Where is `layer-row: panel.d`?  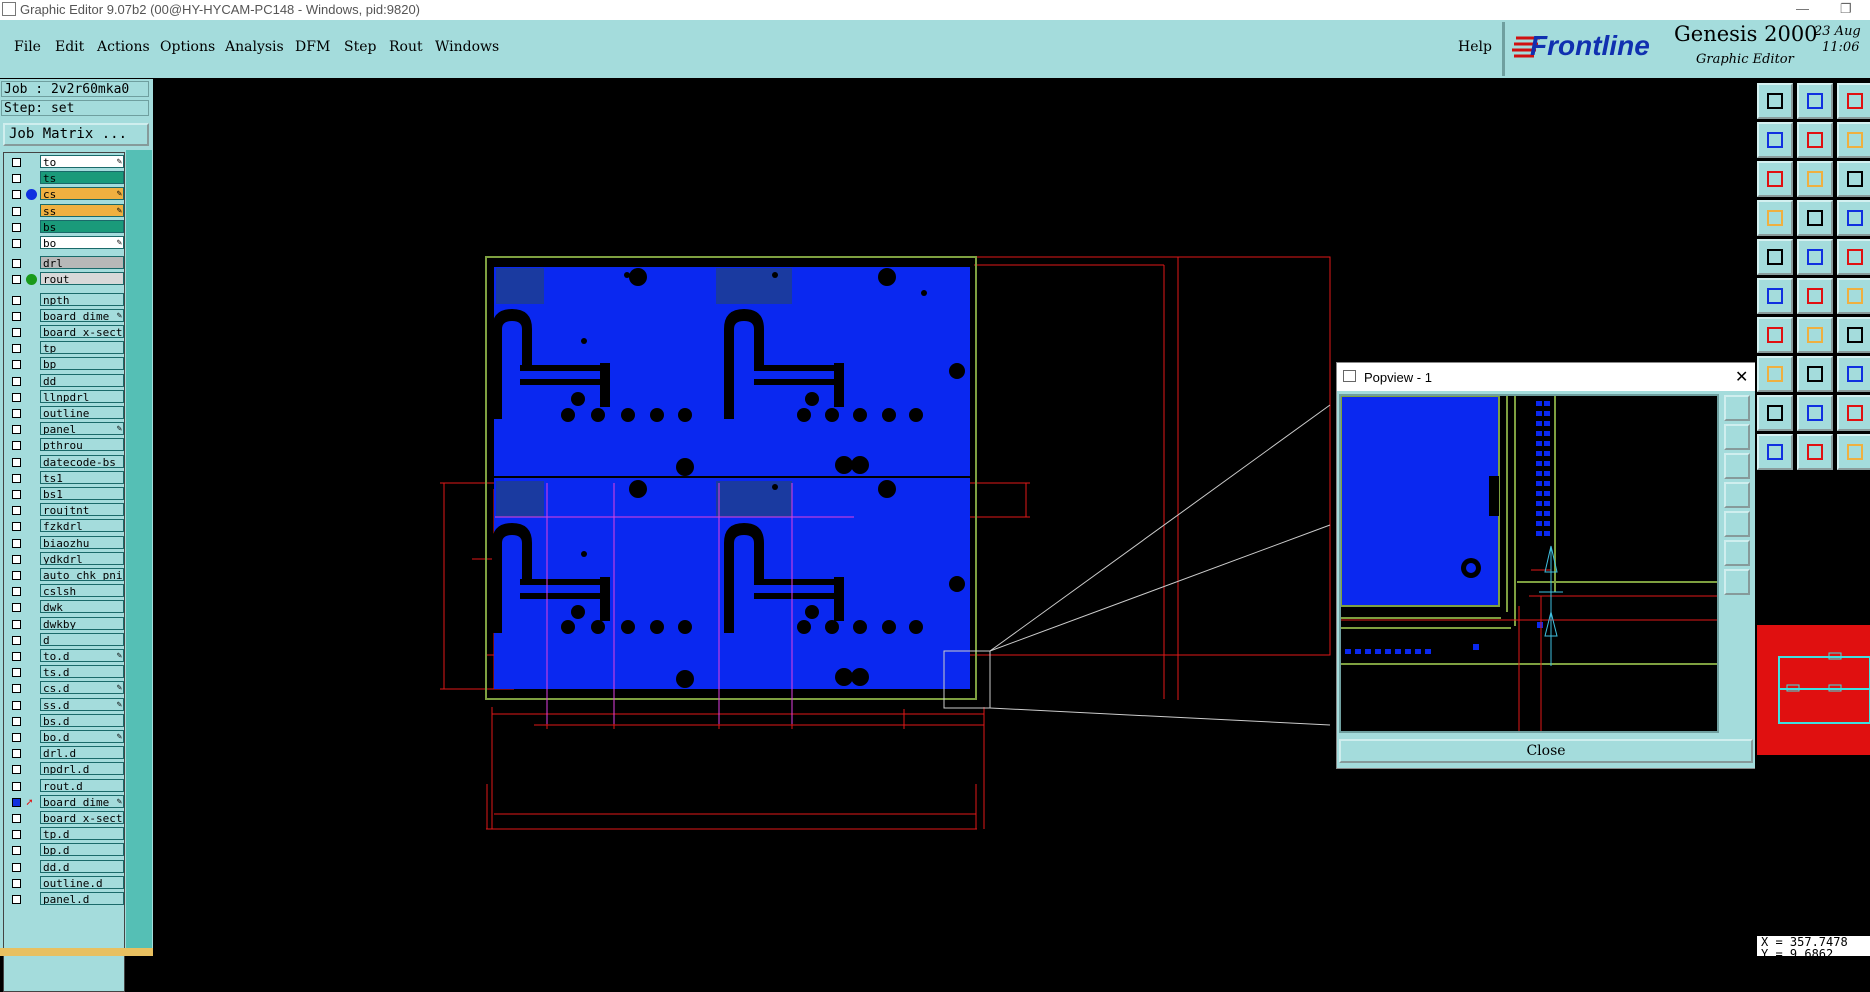 layer-row: panel.d is located at coordinates (65, 899).